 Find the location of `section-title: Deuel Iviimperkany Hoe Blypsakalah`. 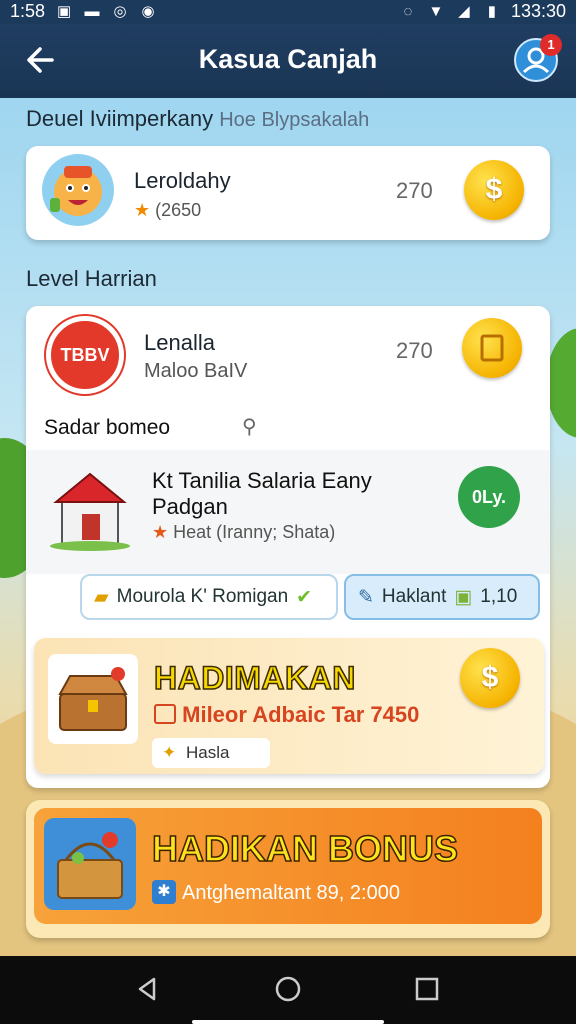

section-title: Deuel Iviimperkany Hoe Blypsakalah is located at coordinates (197, 119).